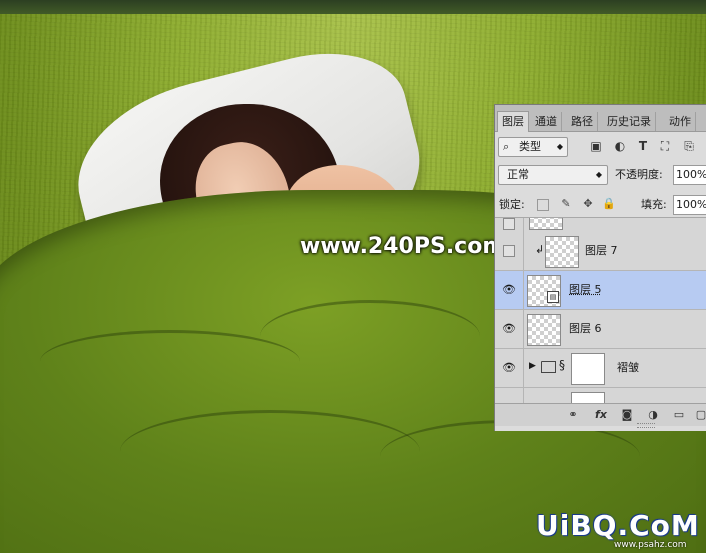 The height and width of the screenshot is (553, 706). I want to click on image-filter-icon: ▣, so click(596, 146).